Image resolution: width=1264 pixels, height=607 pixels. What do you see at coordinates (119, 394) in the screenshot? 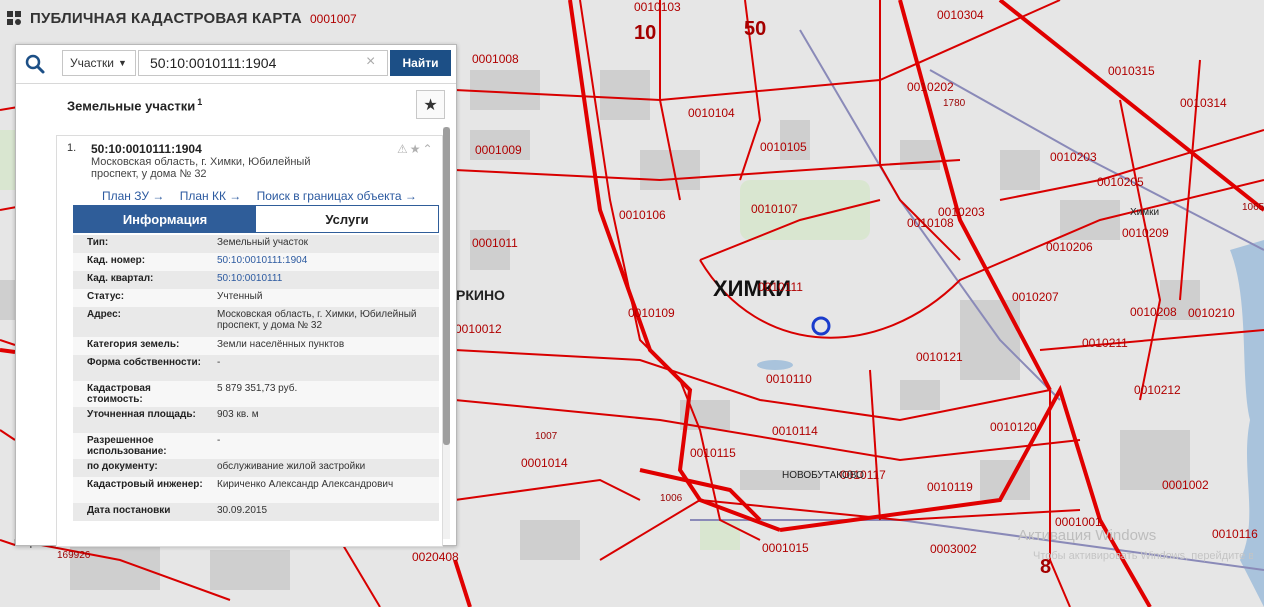
I see `info-key: Кадастровая стоимость:` at bounding box center [119, 394].